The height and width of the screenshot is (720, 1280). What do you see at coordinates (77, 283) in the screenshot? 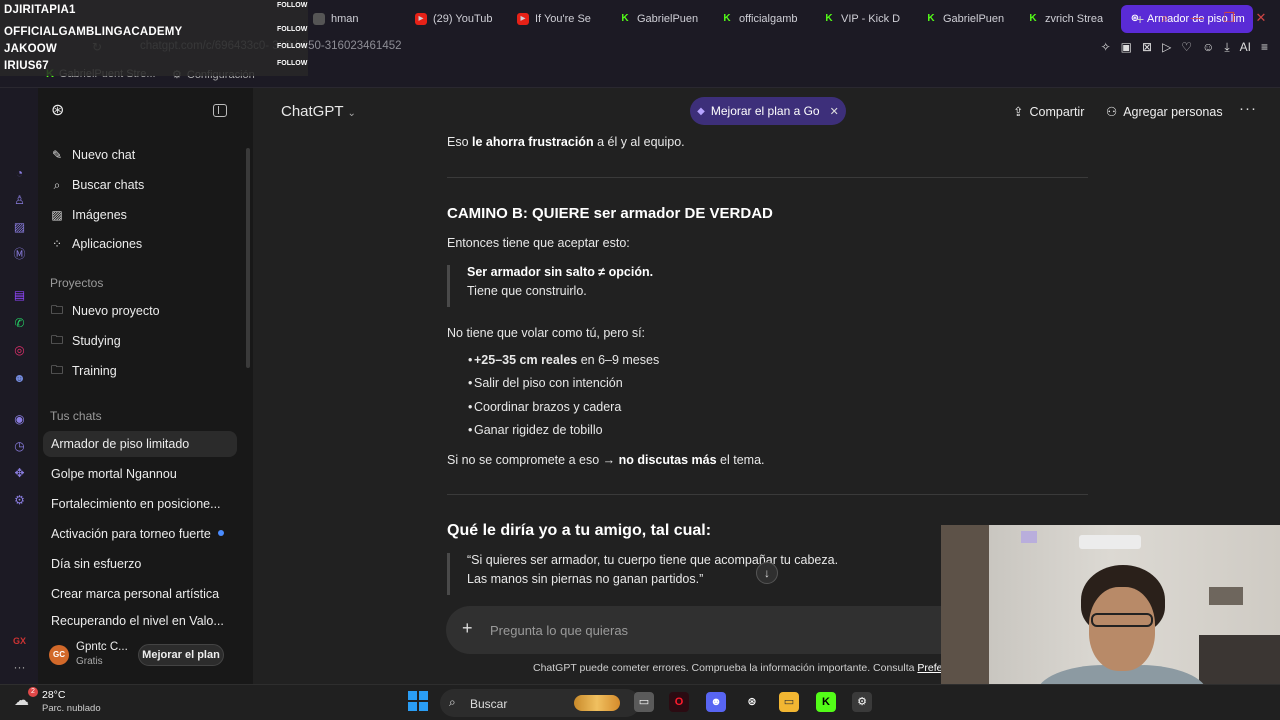
I see `projects-heading: Proyectos` at bounding box center [77, 283].